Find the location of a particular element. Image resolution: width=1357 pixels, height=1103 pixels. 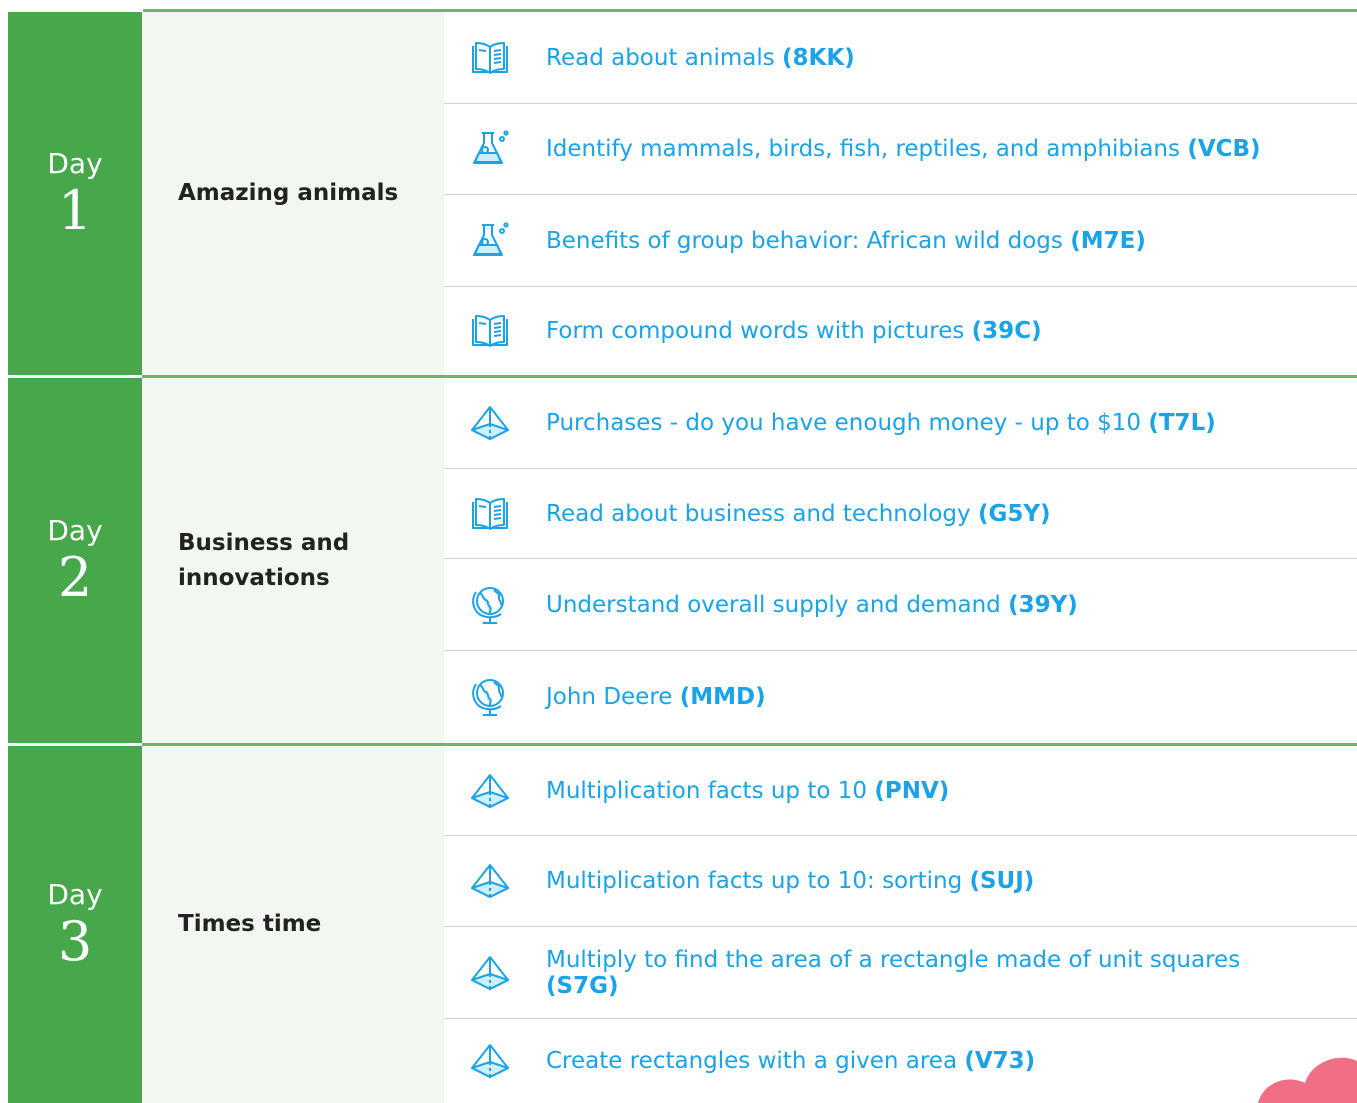

theme-title: Amazing animals is located at coordinates (288, 193).